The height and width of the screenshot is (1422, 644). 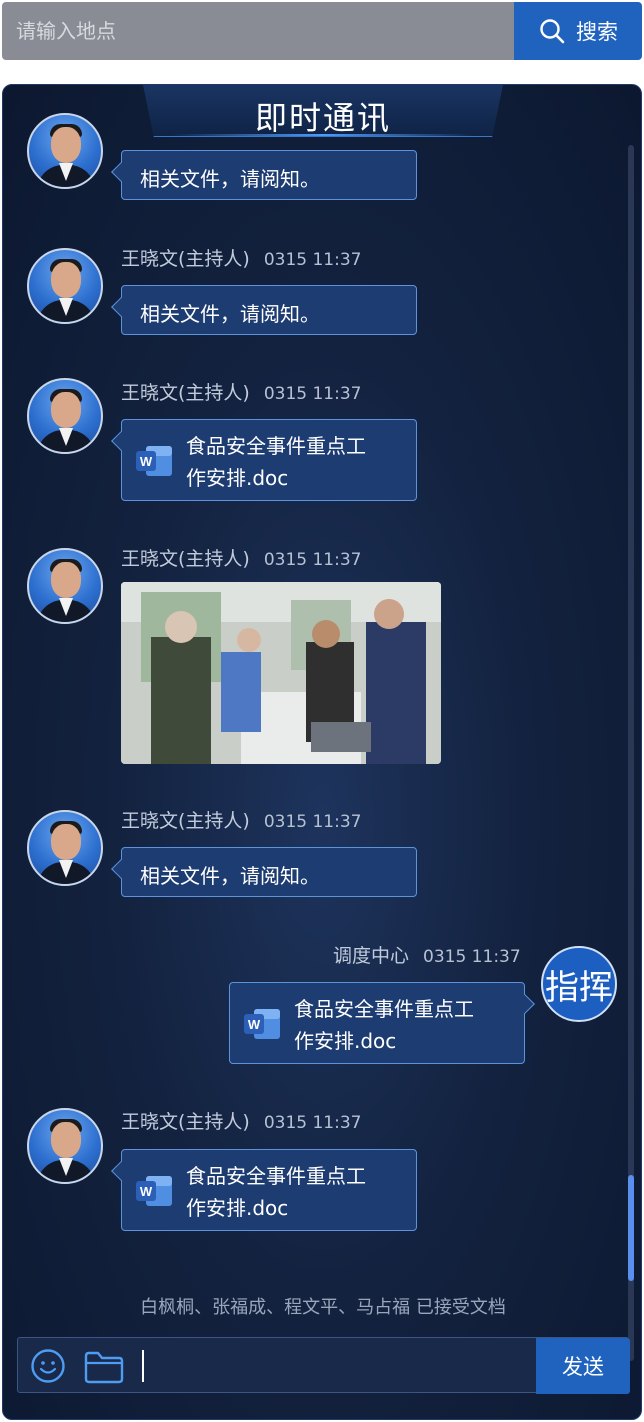 What do you see at coordinates (579, 984) in the screenshot?
I see `dispatch-center-avatar: 指挥` at bounding box center [579, 984].